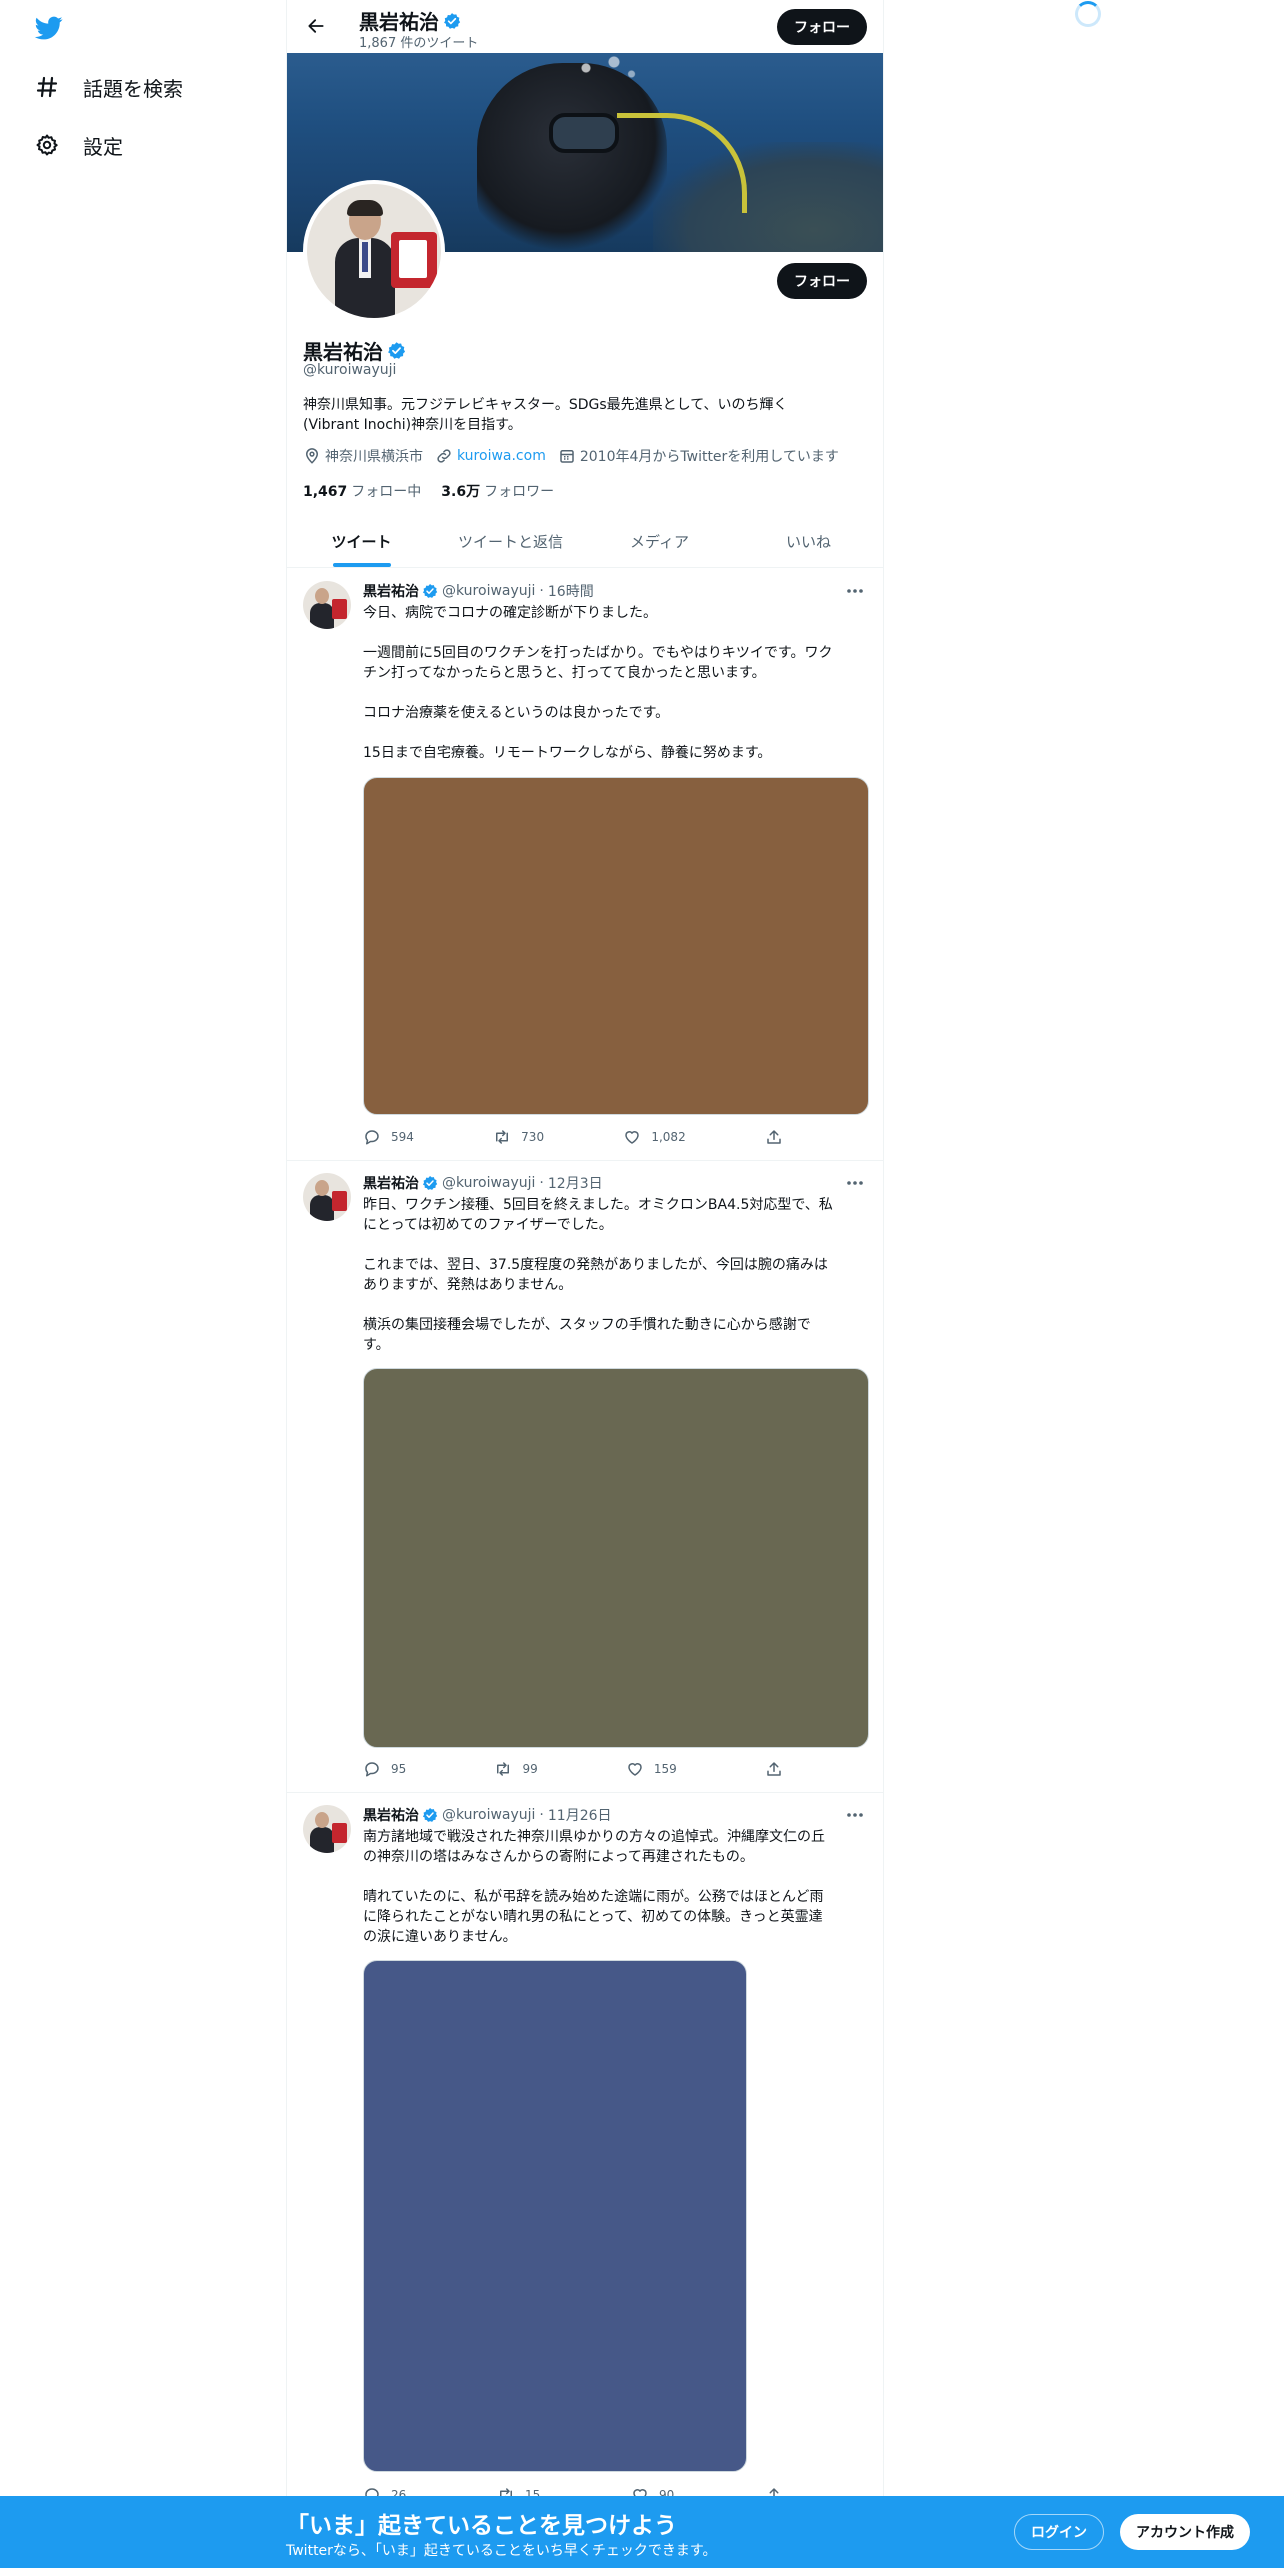  What do you see at coordinates (438, 491) in the screenshot?
I see `profile-stats: 1,467 フォロー中 3.6万 フォロワー` at bounding box center [438, 491].